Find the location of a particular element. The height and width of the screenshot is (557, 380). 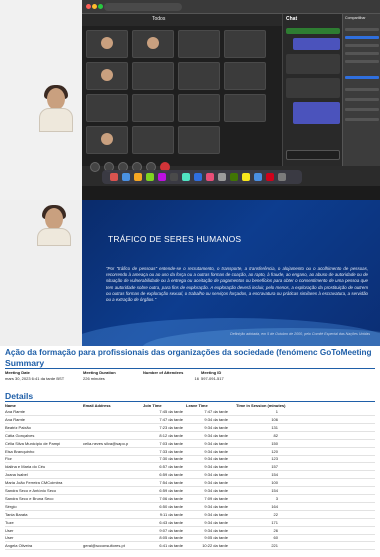

join-time: 9:07 da tarde is located at coordinates (171, 530).